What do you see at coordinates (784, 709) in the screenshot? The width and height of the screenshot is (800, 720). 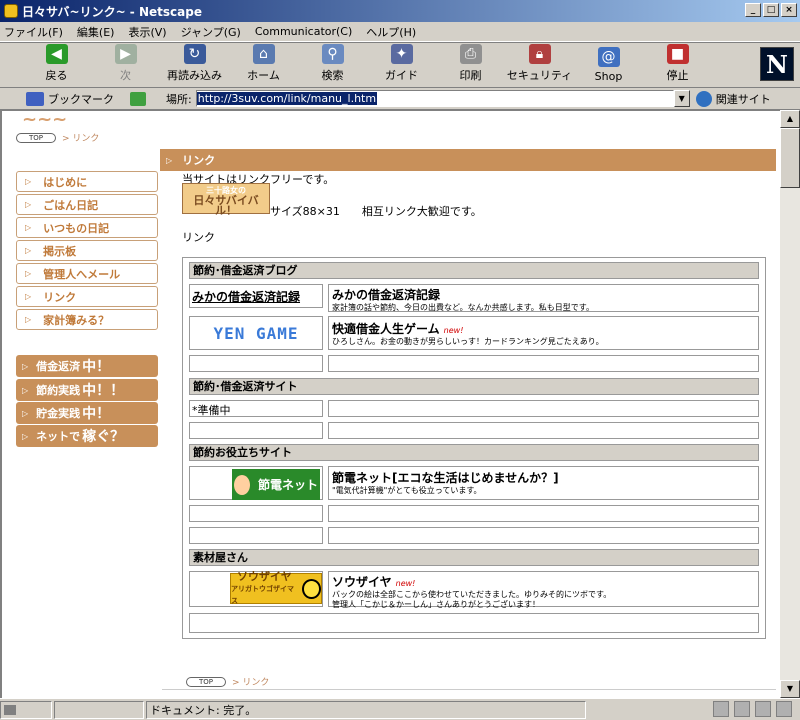 I see `composer-icon` at bounding box center [784, 709].